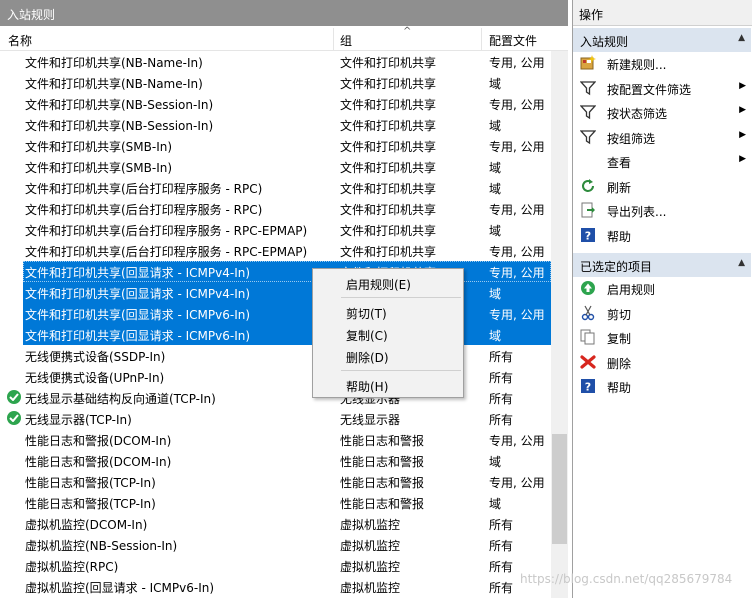 The image size is (752, 598). I want to click on table-row: 虚拟机监控(RPC) 虚拟机监控 所有, so click(275, 565).